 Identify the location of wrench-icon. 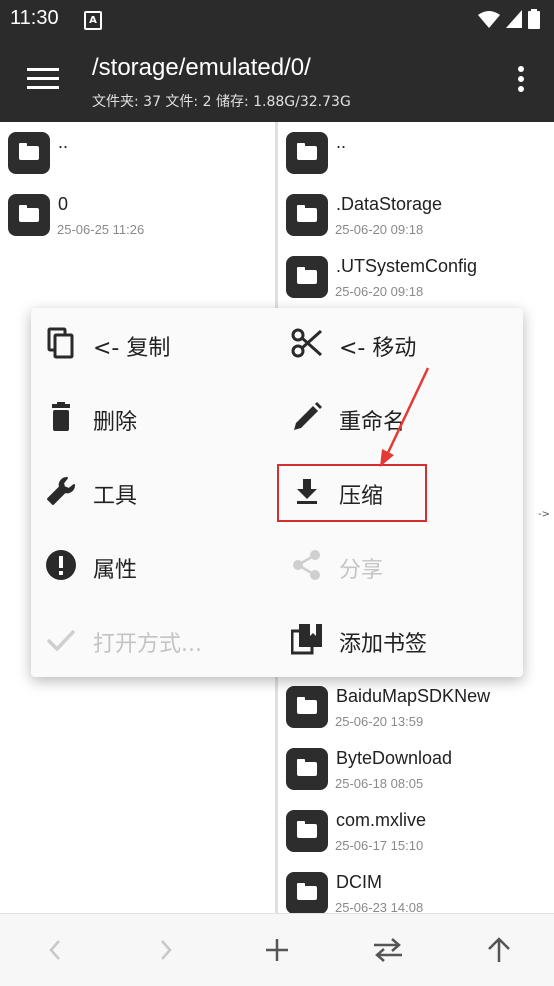
(61, 491).